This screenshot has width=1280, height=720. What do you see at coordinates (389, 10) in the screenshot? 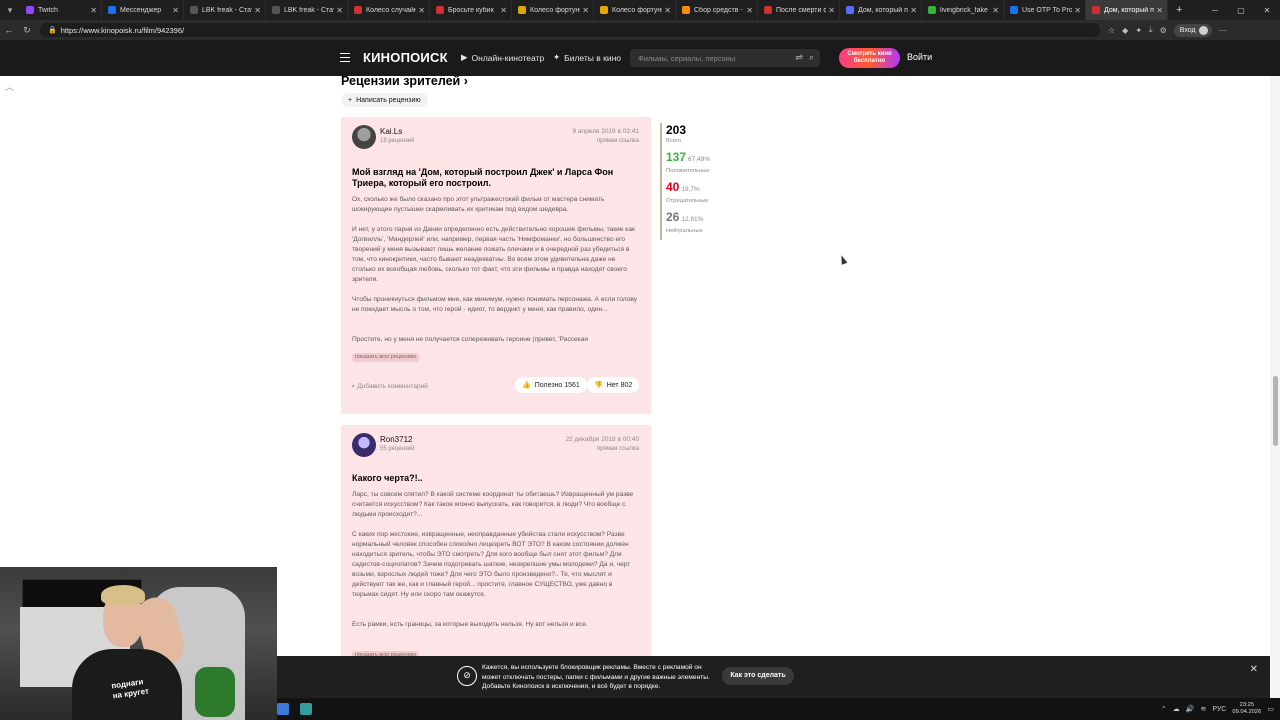
I see `browser-tab: Колесо случайного✕` at bounding box center [389, 10].